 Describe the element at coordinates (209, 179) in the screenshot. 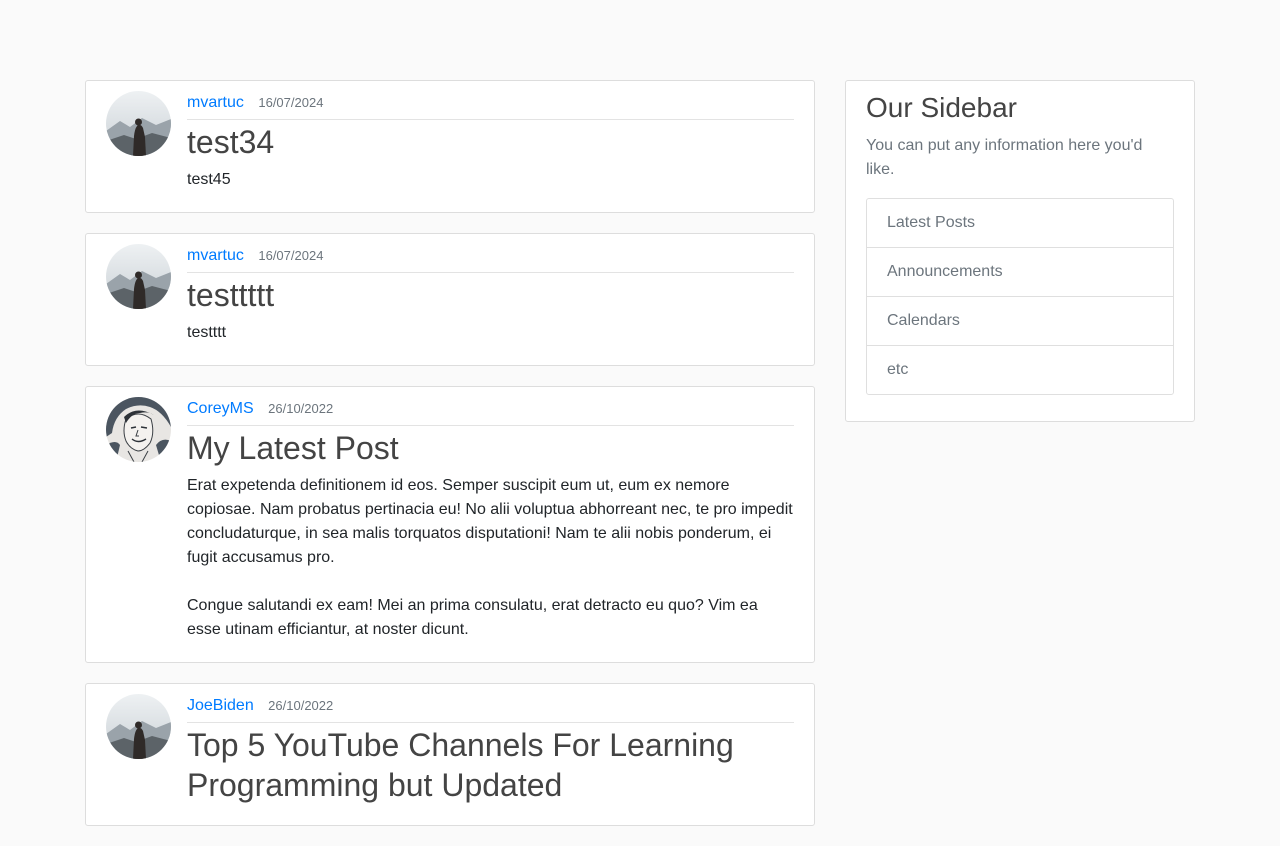

I see `post-paragraph: test45` at that location.